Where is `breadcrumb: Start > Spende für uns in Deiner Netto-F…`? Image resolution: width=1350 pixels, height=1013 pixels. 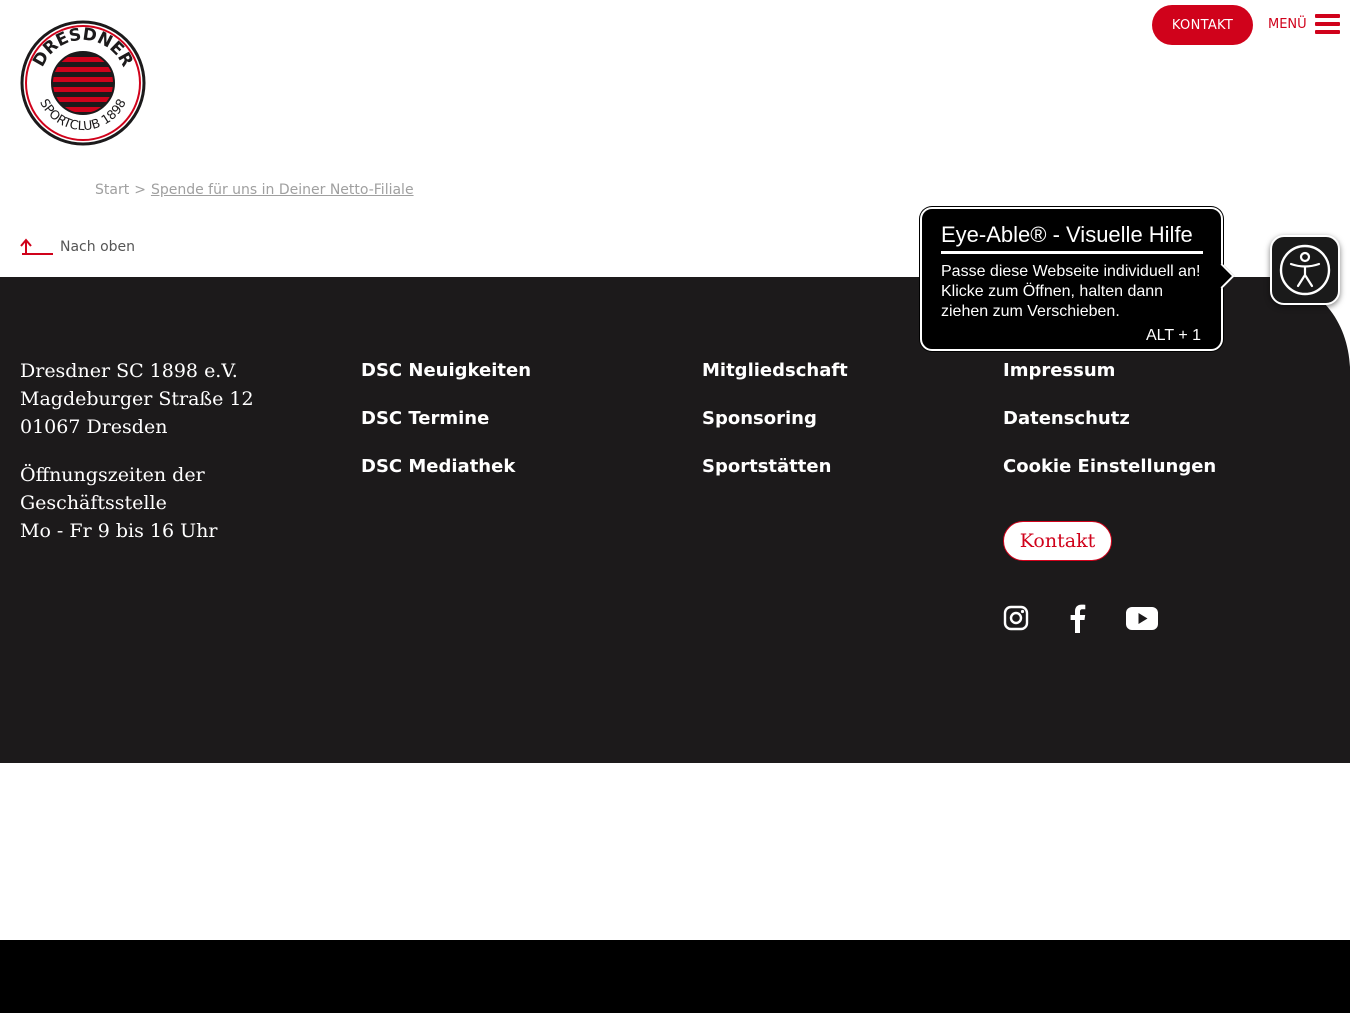
breadcrumb: Start > Spende für uns in Deiner Netto-F… is located at coordinates (254, 190).